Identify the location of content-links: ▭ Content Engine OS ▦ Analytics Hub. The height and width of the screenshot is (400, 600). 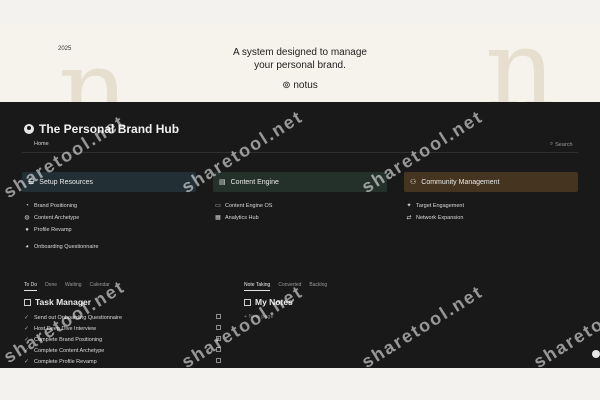
(243, 212).